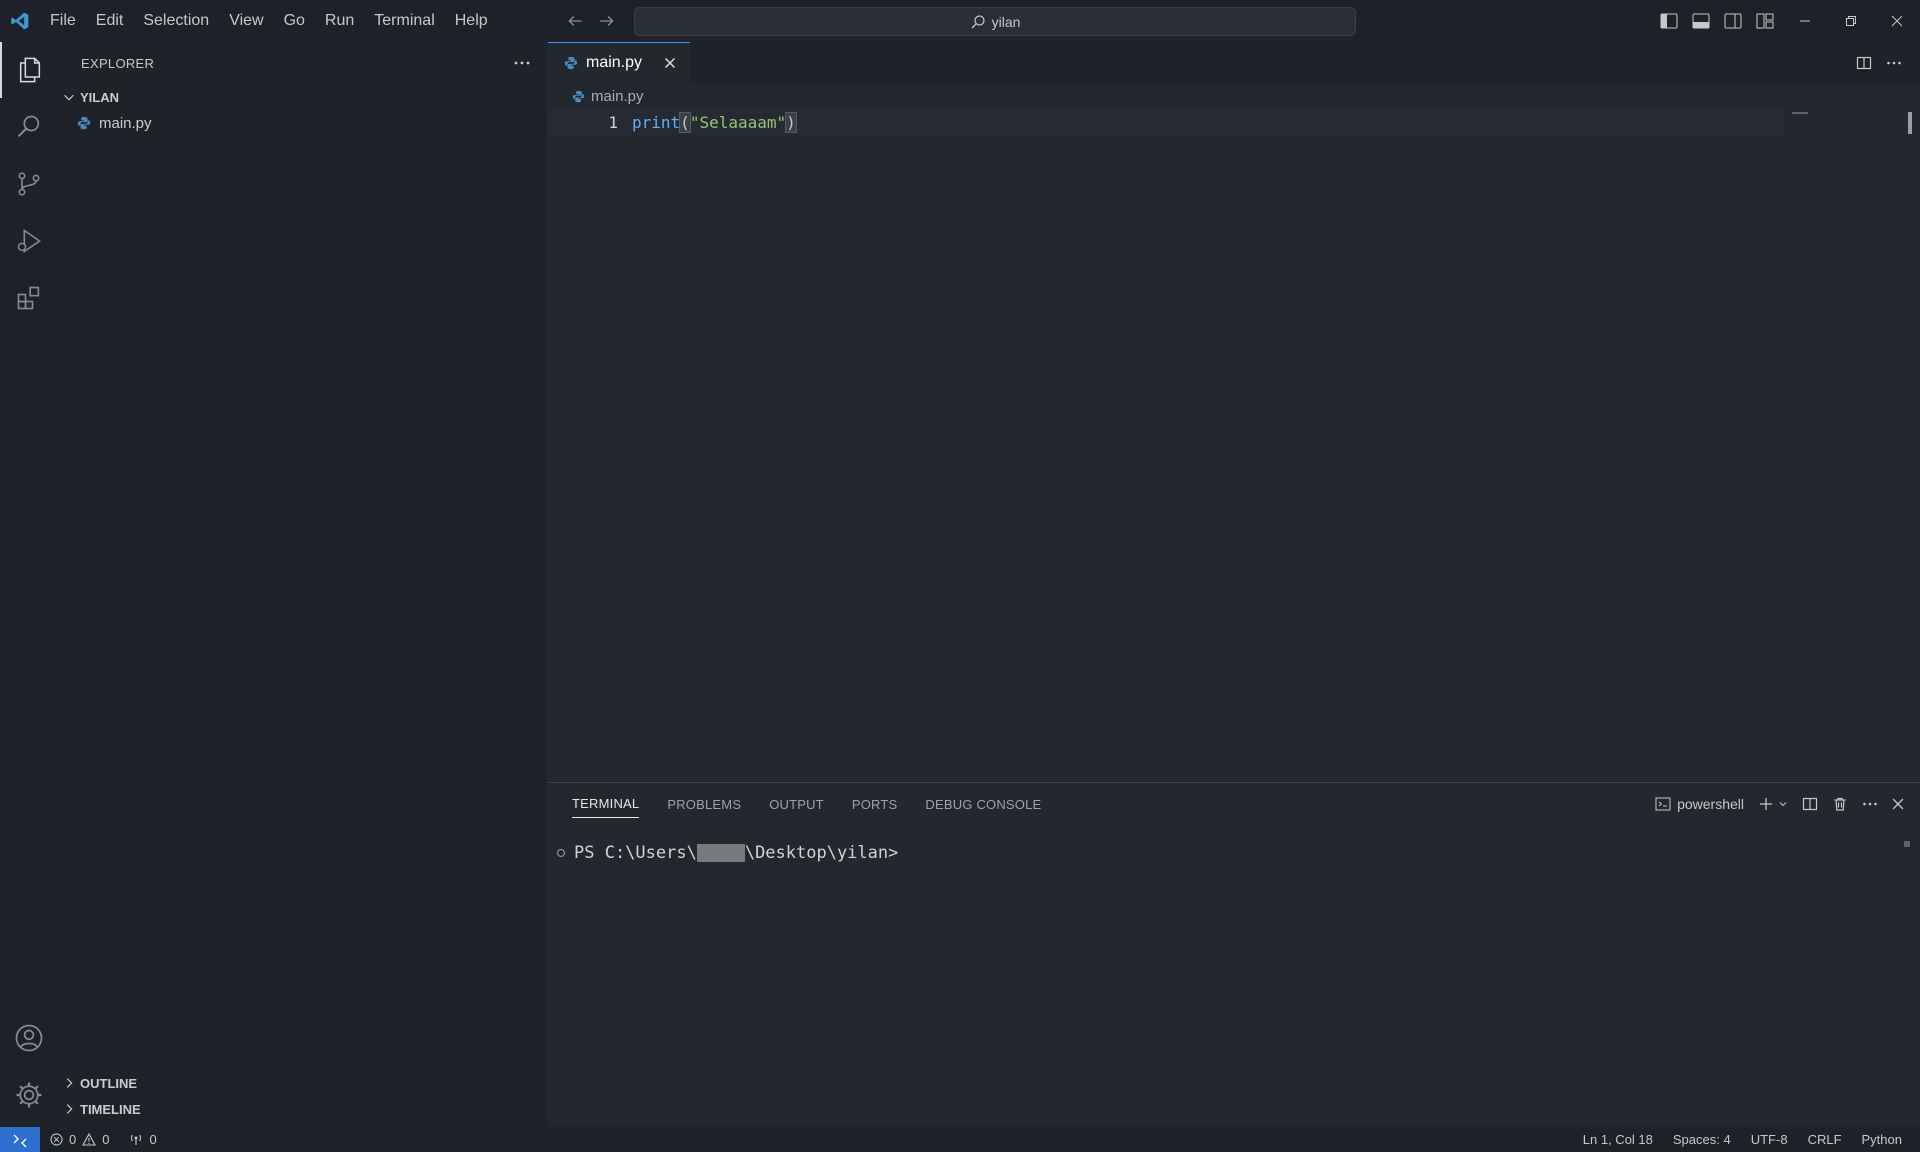 The height and width of the screenshot is (1152, 1920). Describe the element at coordinates (1840, 804) in the screenshot. I see `trash-icon` at that location.